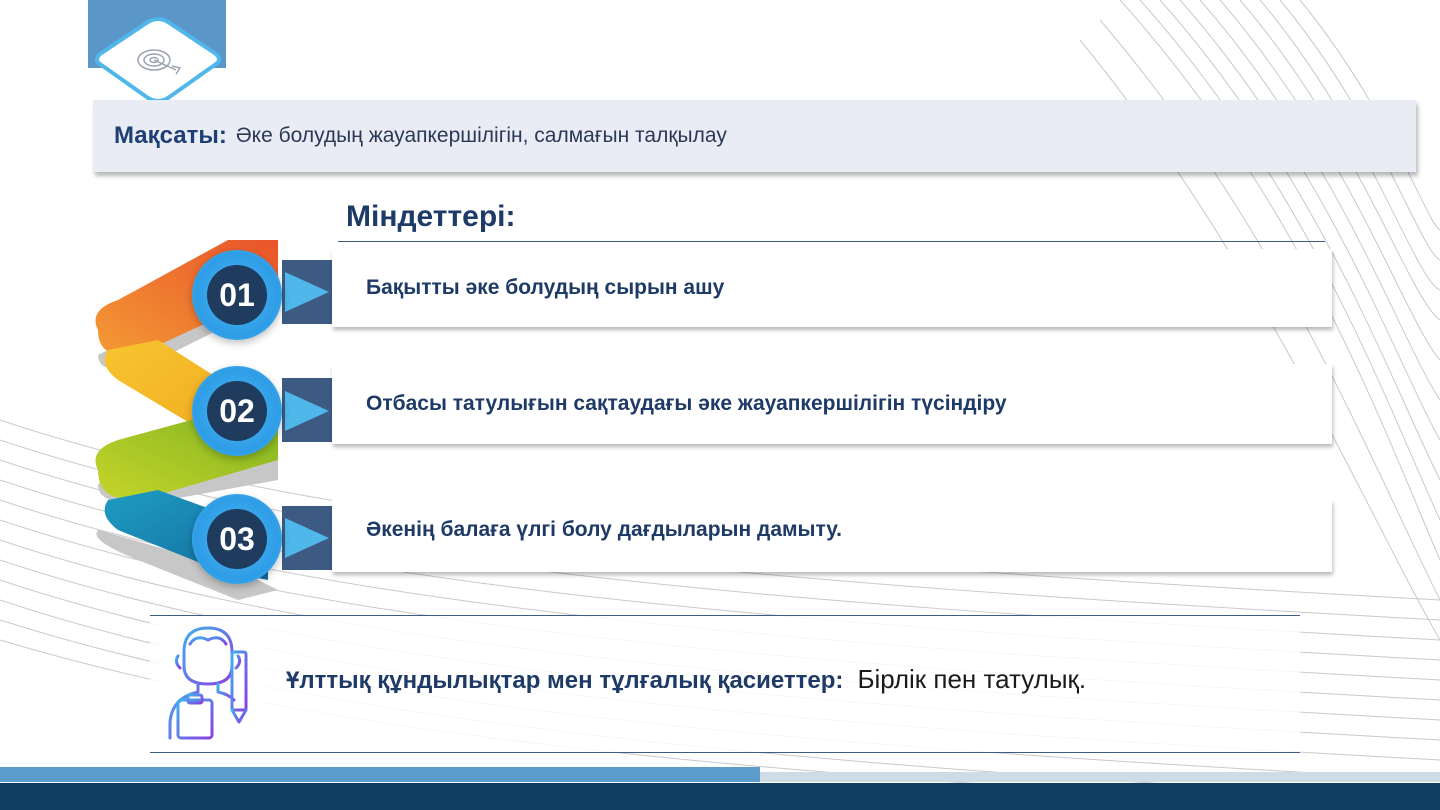 The height and width of the screenshot is (810, 1440). Describe the element at coordinates (158, 60) in the screenshot. I see `target-icon` at that location.